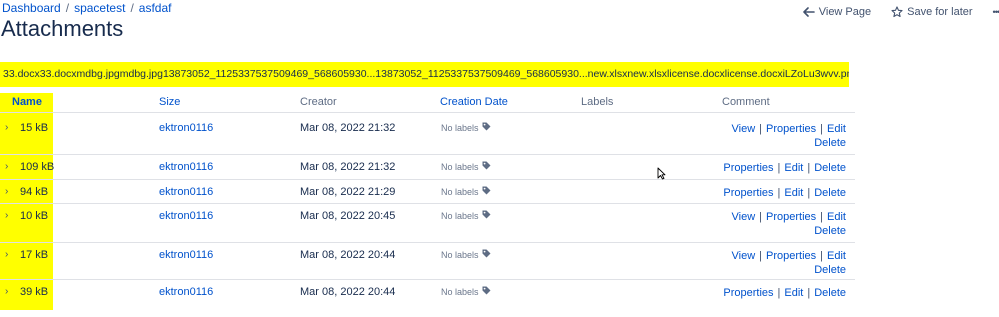  What do you see at coordinates (808, 12) in the screenshot?
I see `arrow-left-icon` at bounding box center [808, 12].